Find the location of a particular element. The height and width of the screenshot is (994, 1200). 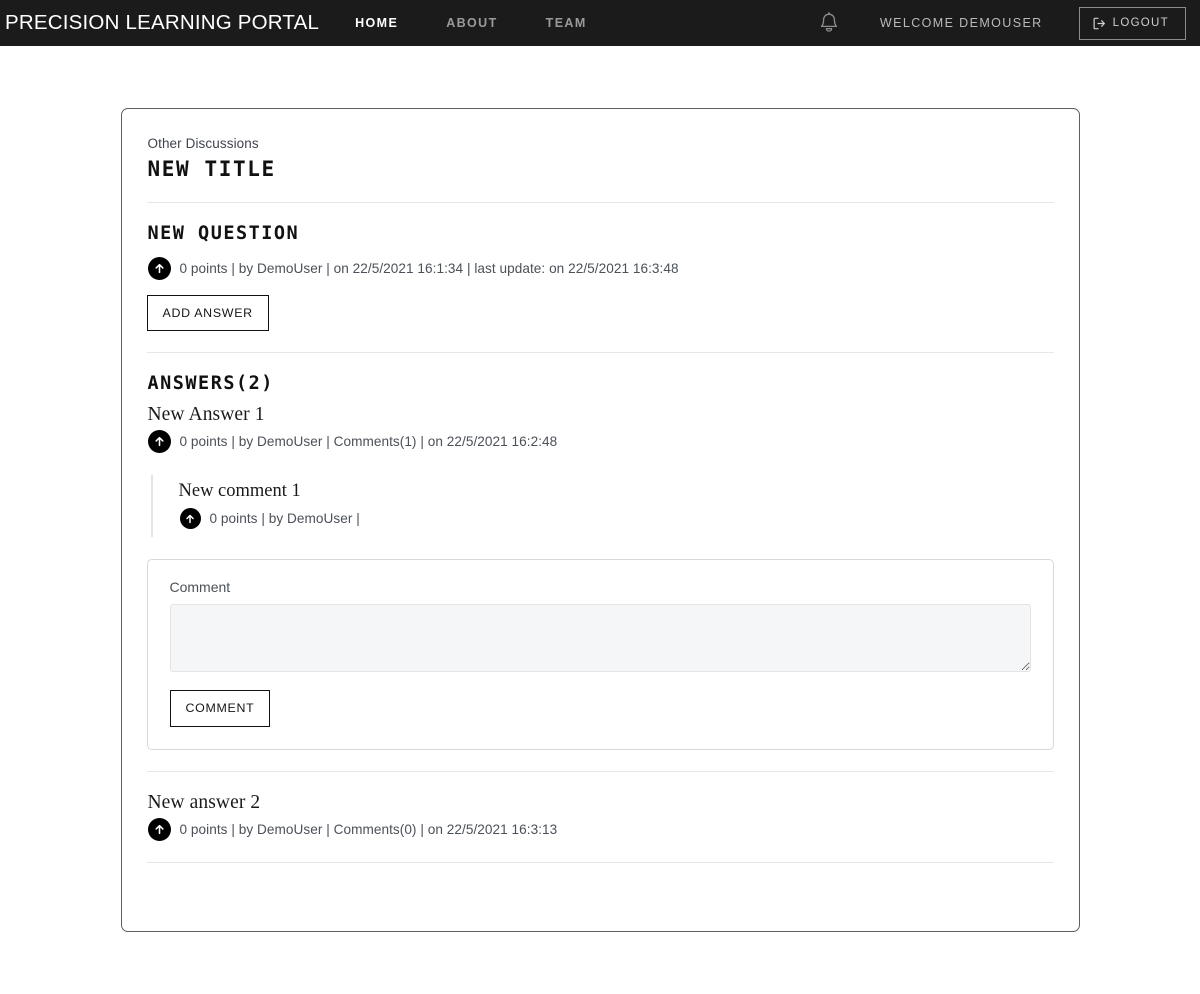

answer-body: New answer 2 is located at coordinates (204, 802).